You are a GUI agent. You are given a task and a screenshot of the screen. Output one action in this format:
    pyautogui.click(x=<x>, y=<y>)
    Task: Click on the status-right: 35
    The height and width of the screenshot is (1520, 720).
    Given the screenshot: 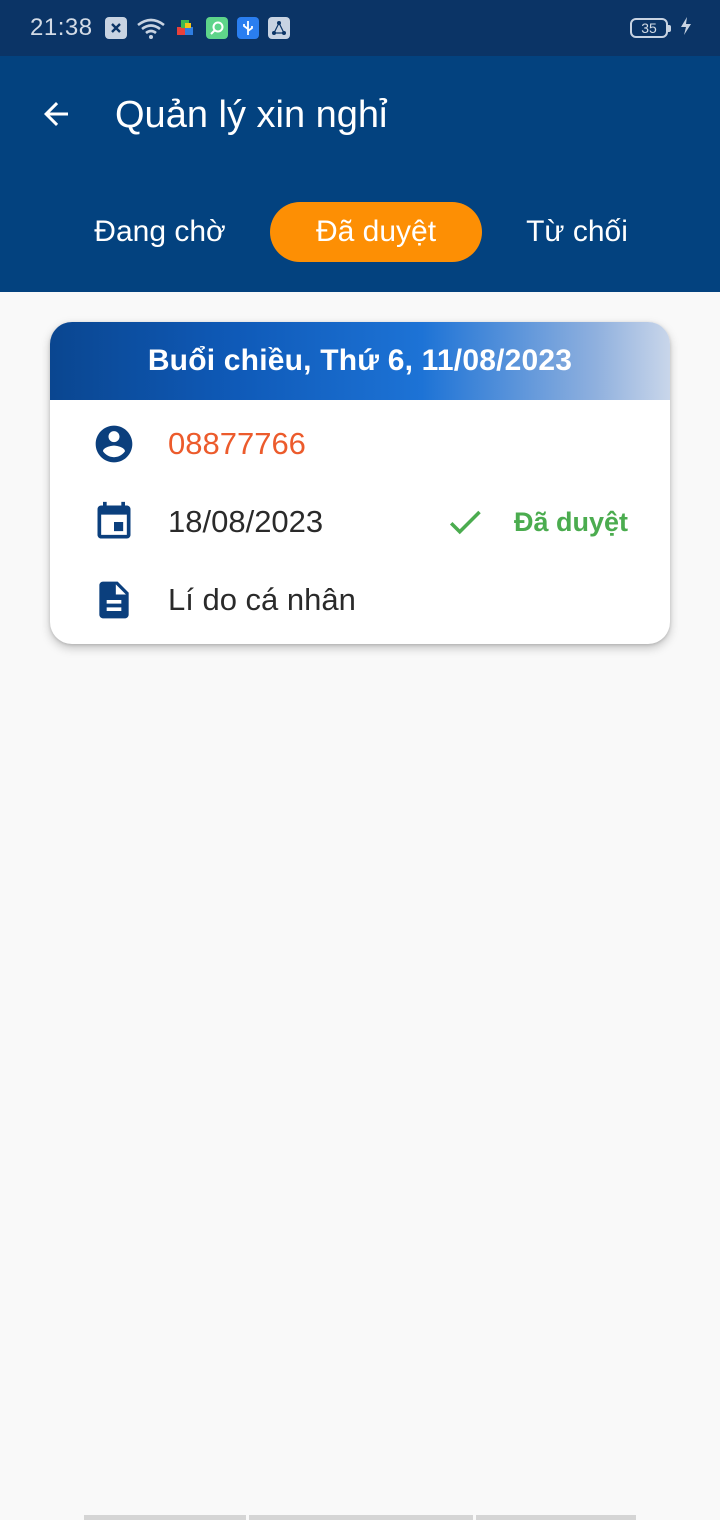 What is the action you would take?
    pyautogui.click(x=661, y=28)
    